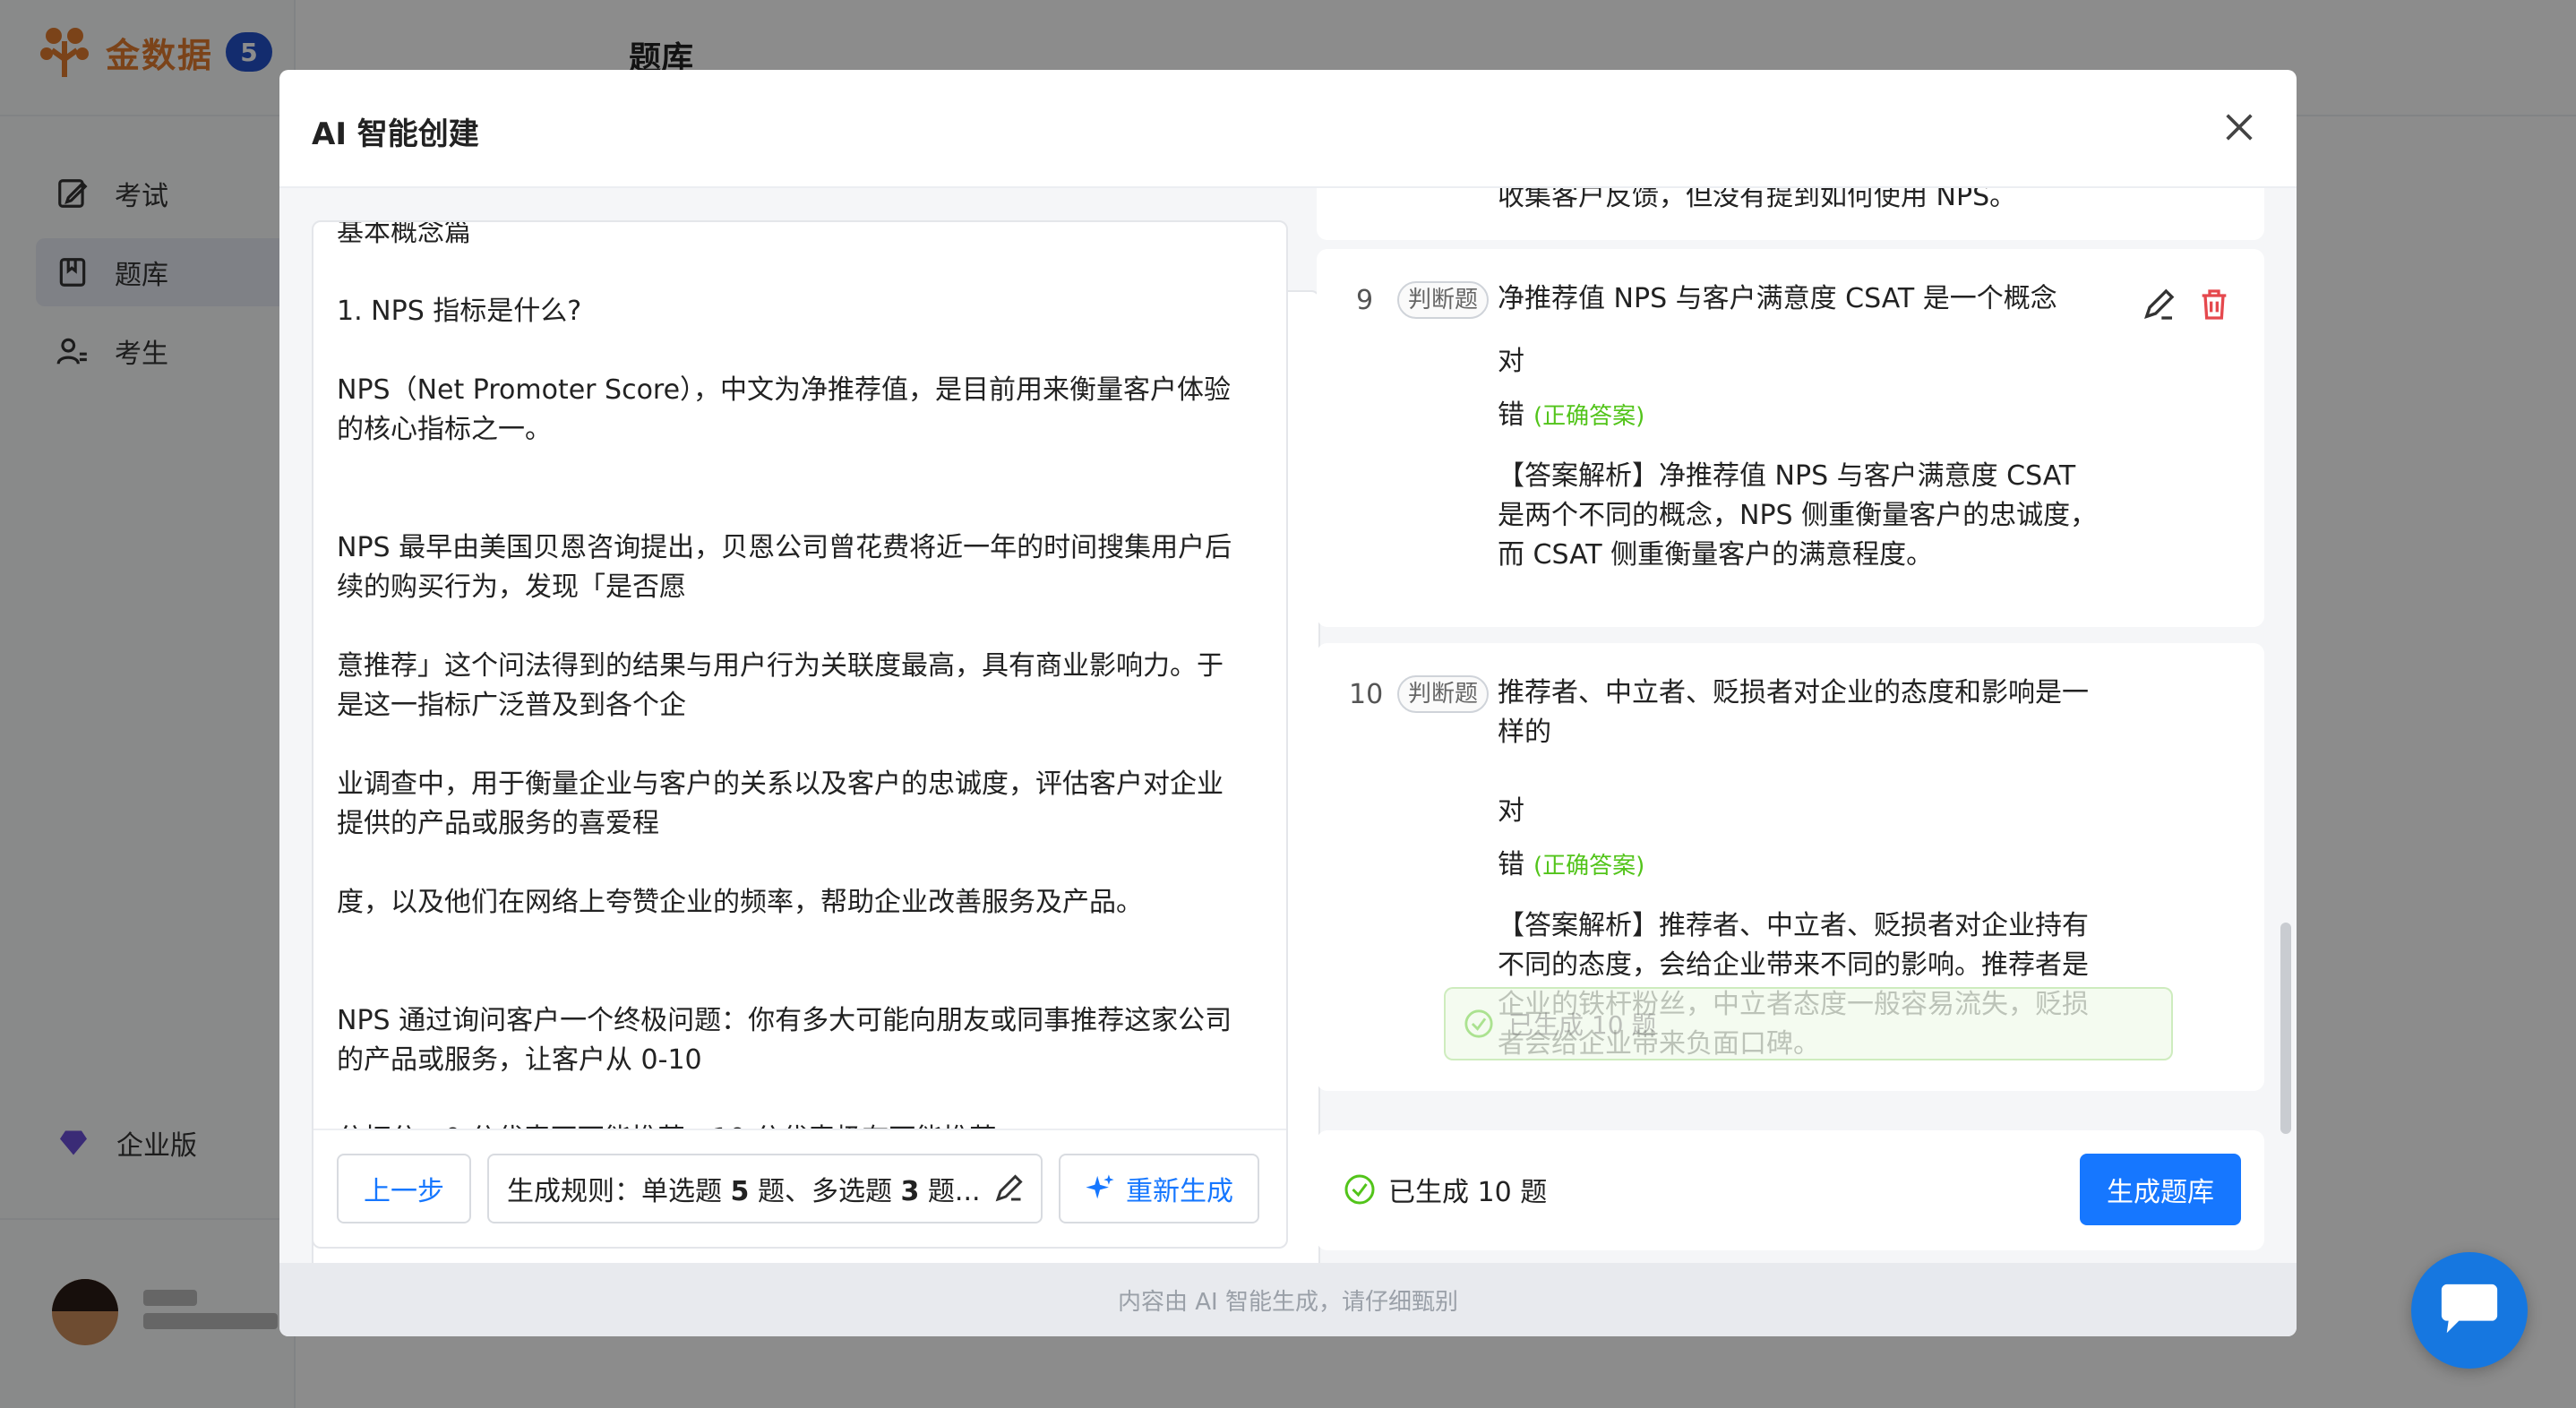  I want to click on question-card-prev: 收集客户反馈，但没有提到如何使用 NPS。, so click(1790, 214).